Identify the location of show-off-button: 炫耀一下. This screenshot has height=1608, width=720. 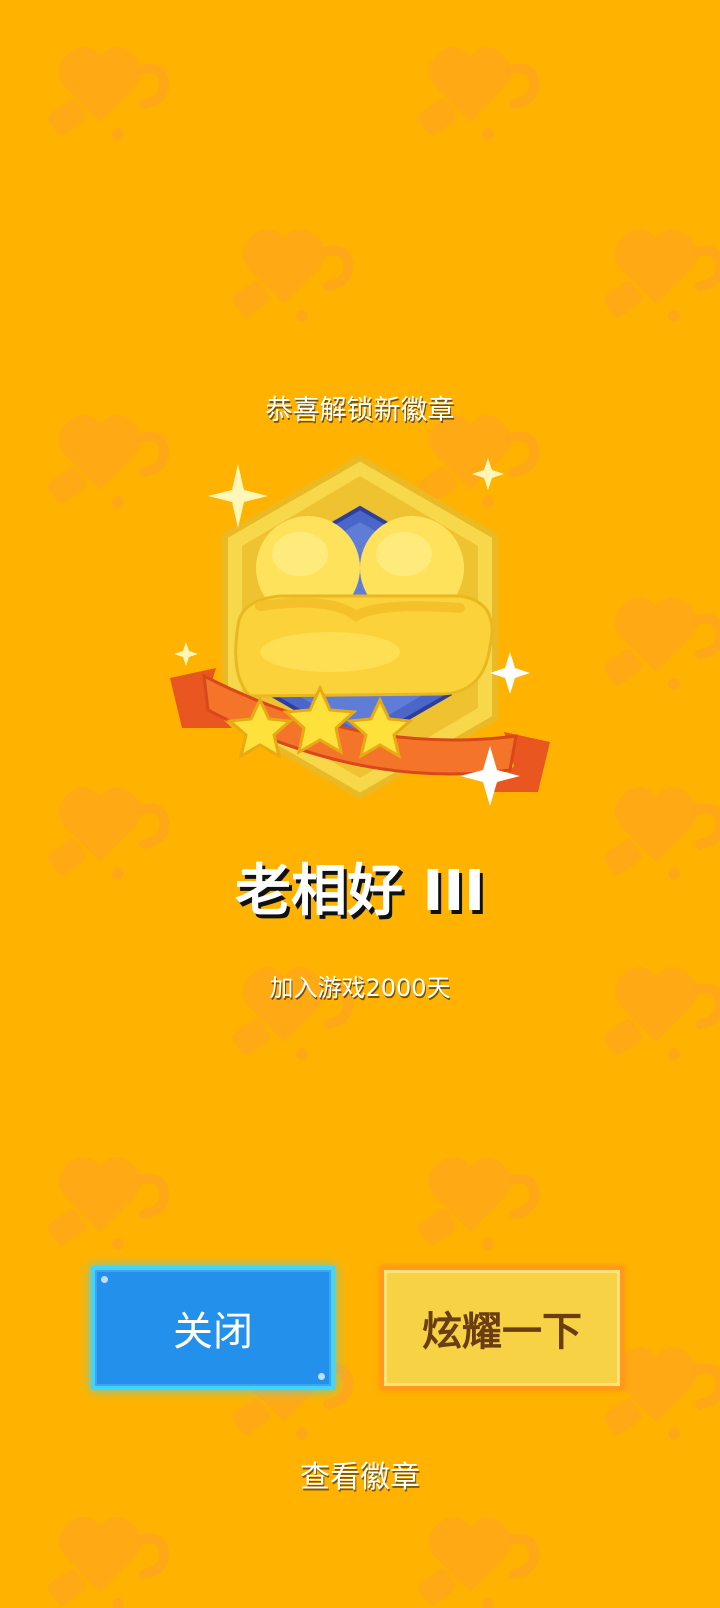
(502, 1328).